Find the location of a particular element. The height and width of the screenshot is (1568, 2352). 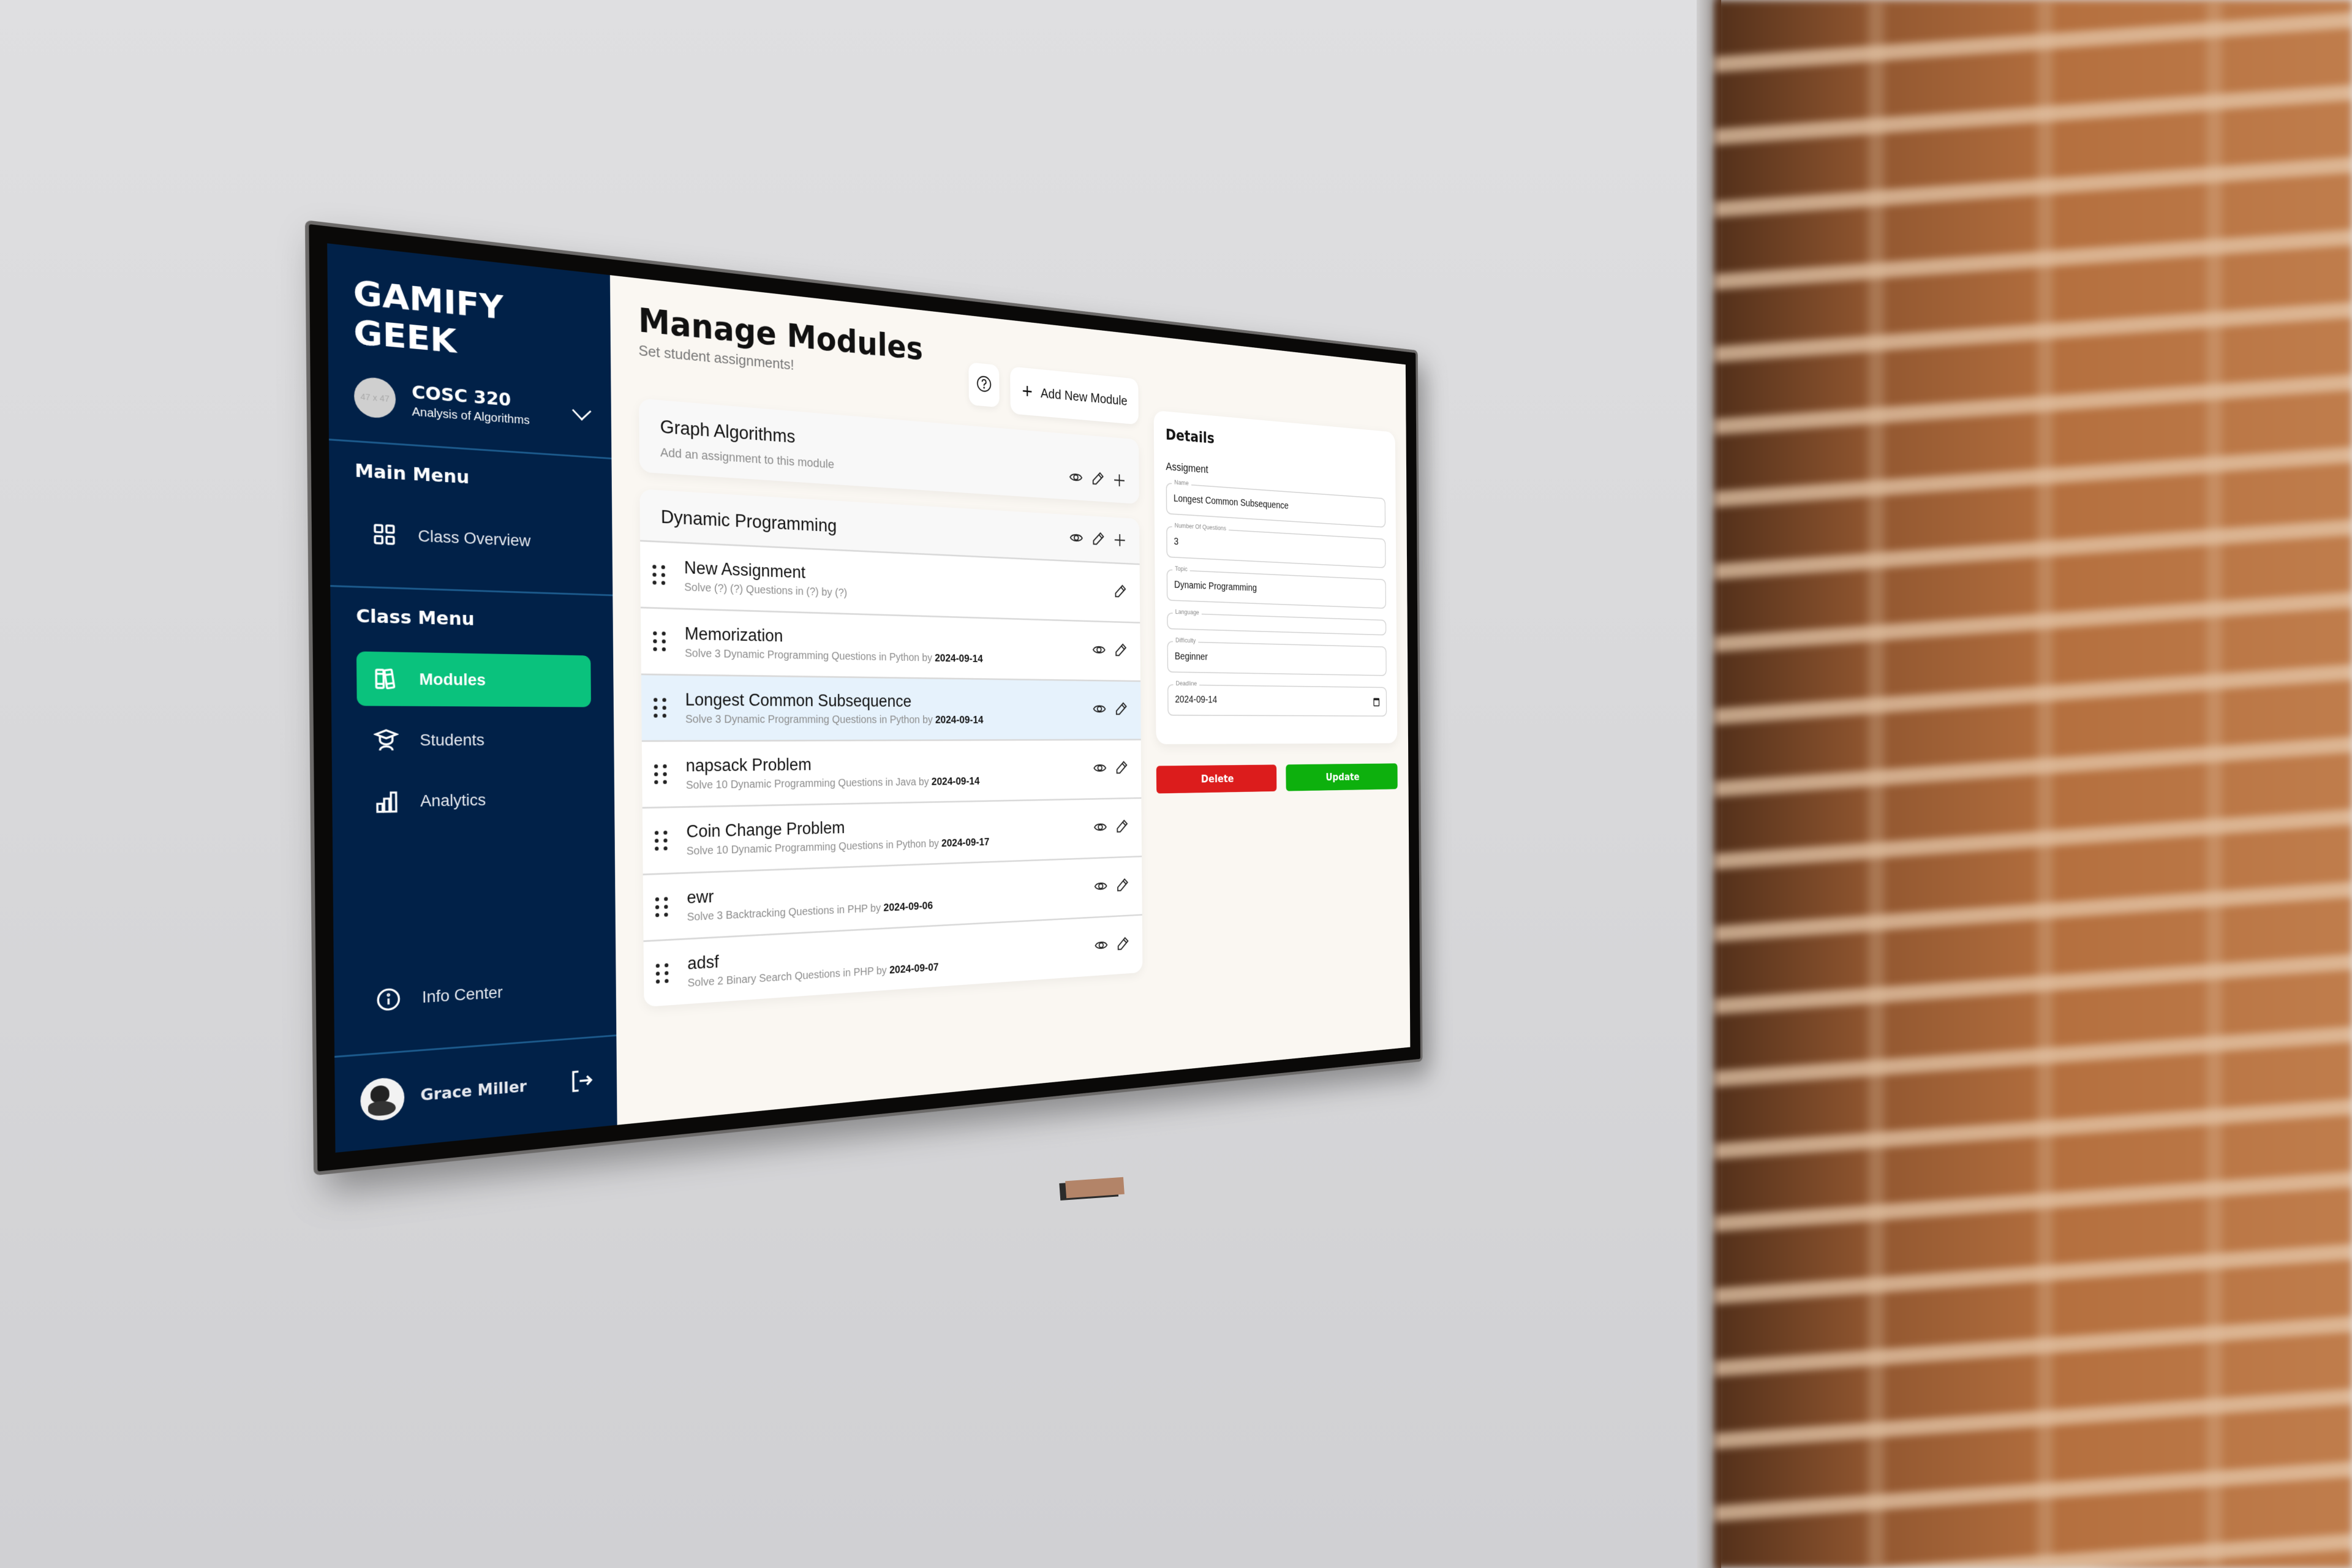

field-label: Language is located at coordinates (1187, 612).